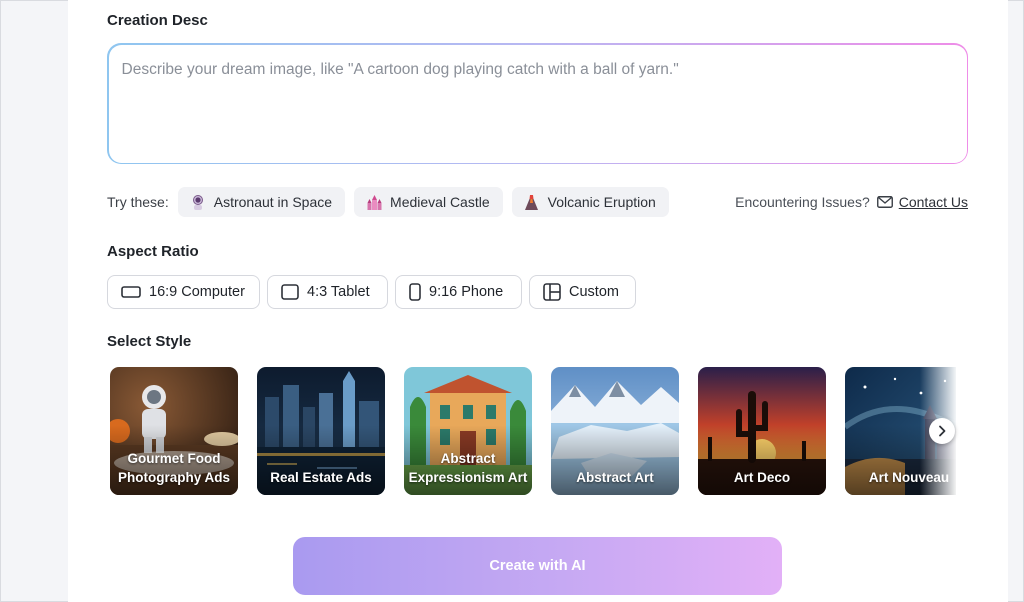 The height and width of the screenshot is (602, 1024). I want to click on style-caption: Abstract Expressionism Art, so click(468, 468).